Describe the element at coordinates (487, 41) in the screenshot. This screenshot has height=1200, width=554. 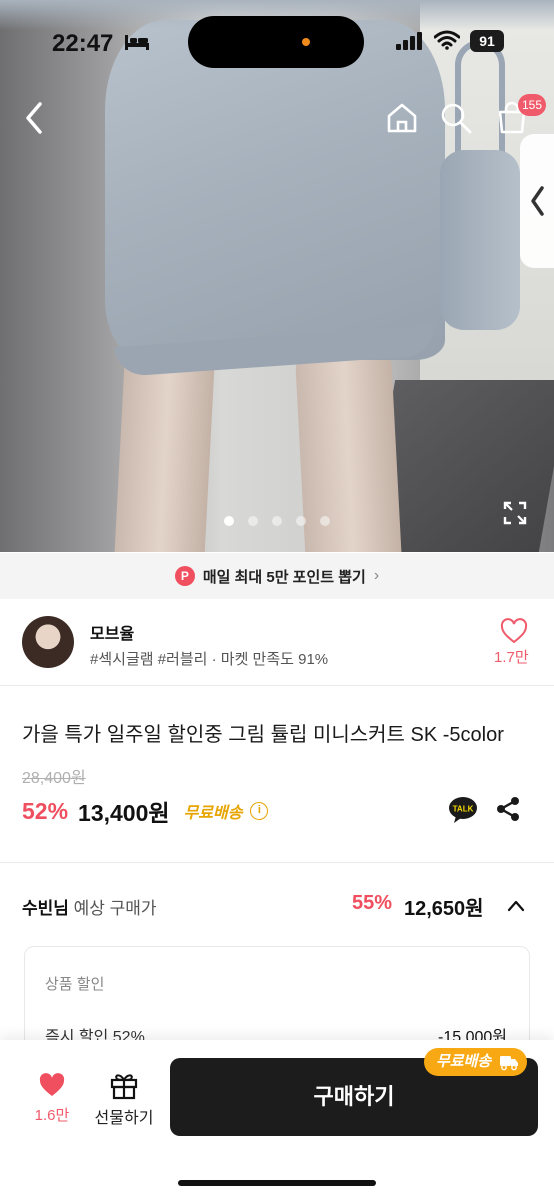
I see `battery-indicator: 91` at that location.